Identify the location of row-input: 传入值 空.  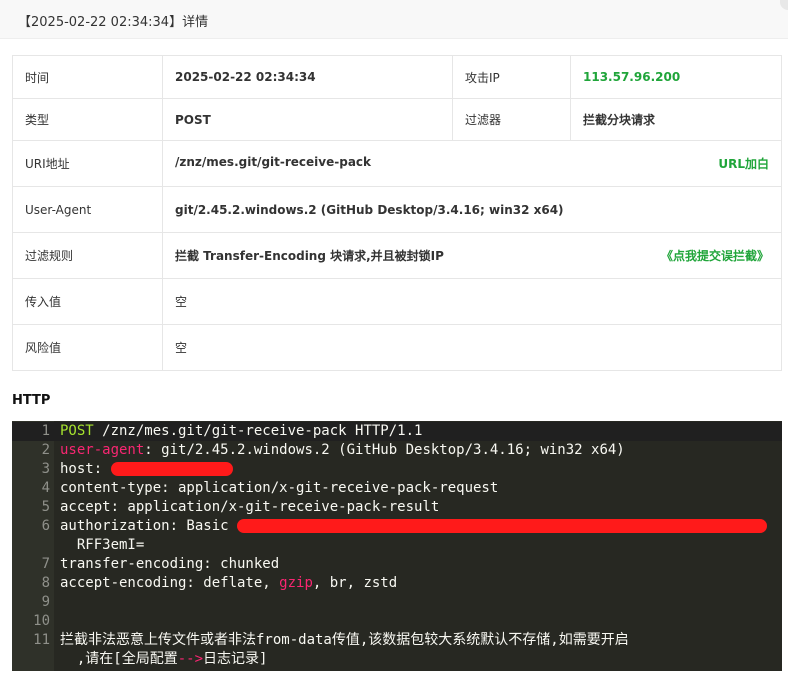
(397, 301).